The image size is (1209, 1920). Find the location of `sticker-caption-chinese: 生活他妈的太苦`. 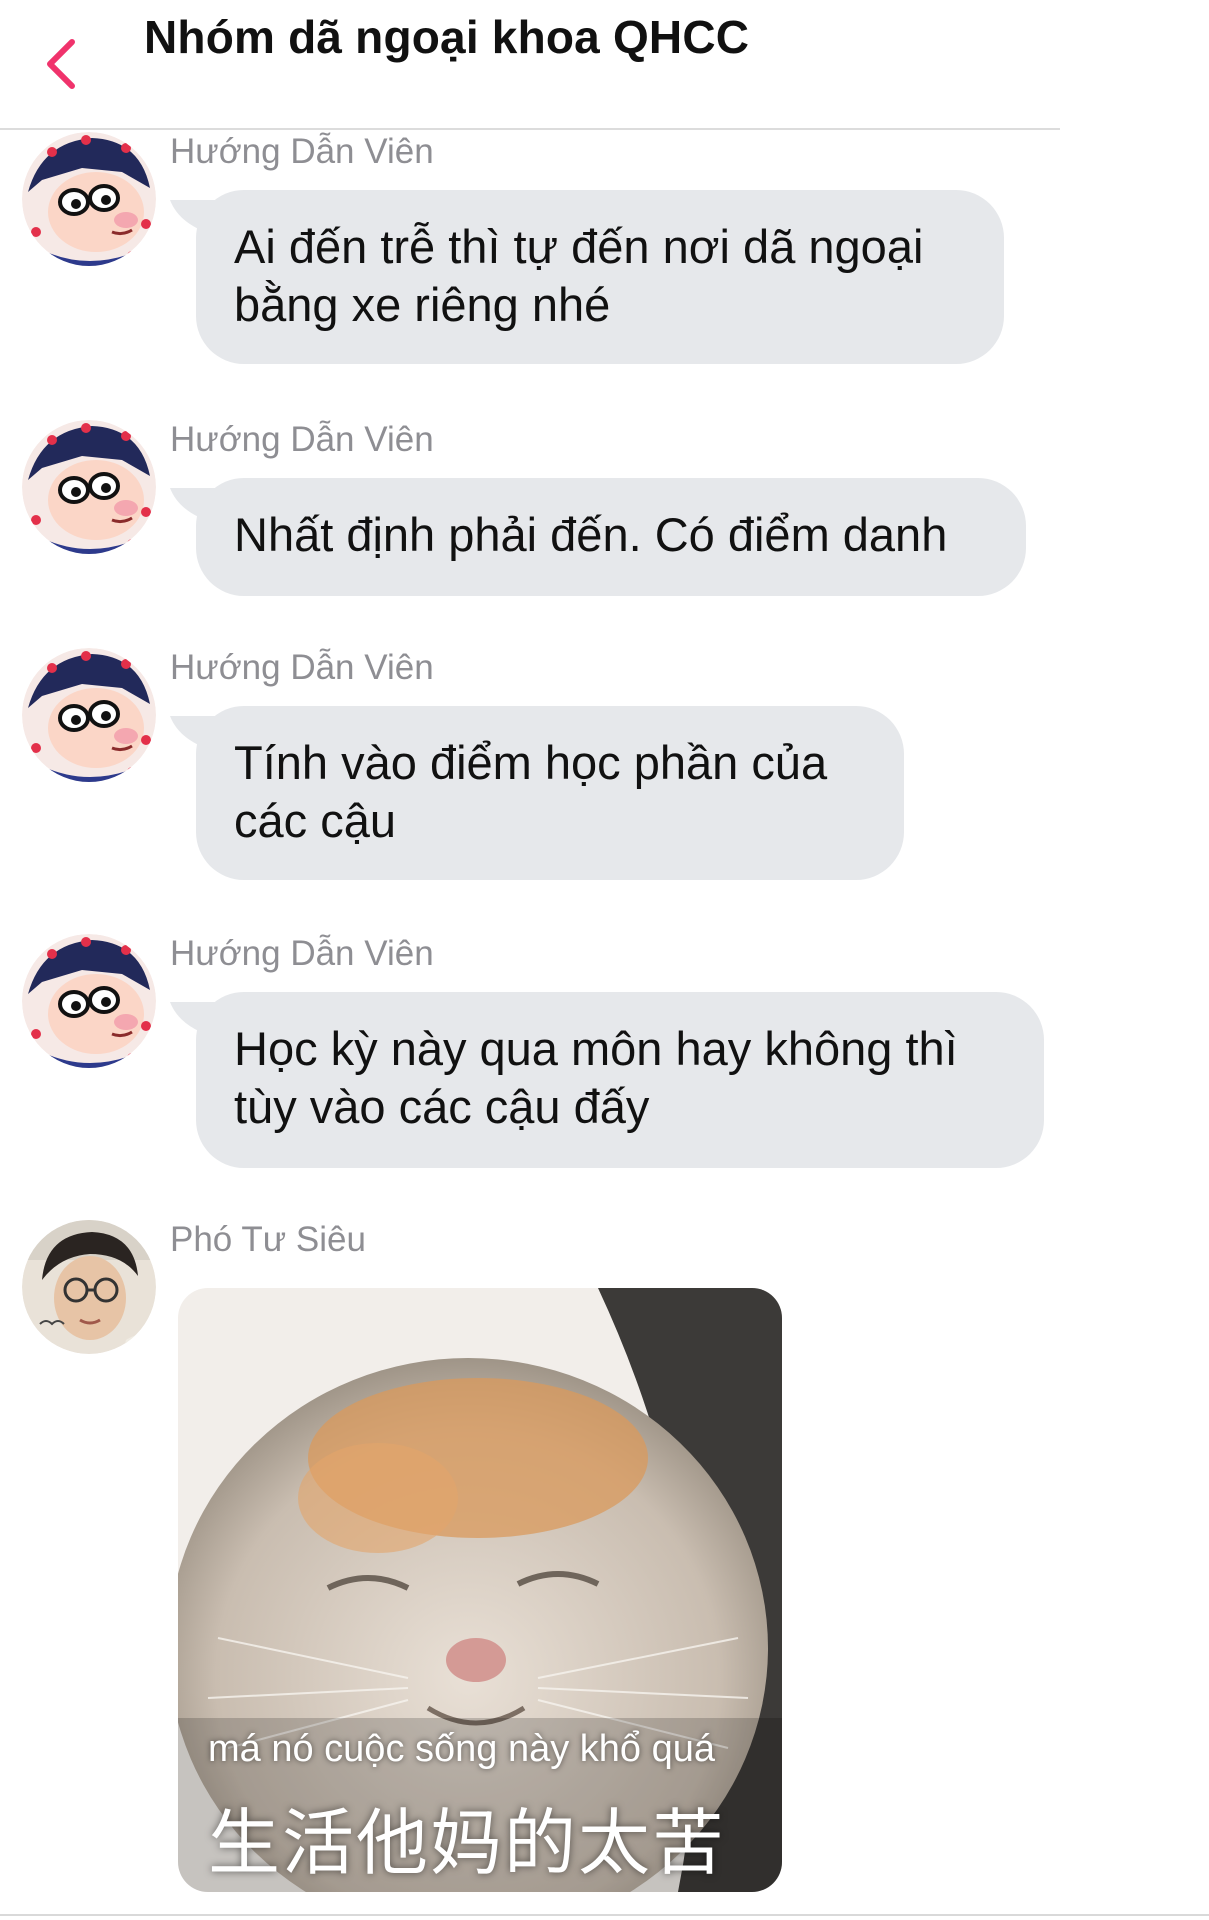

sticker-caption-chinese: 生活他妈的太苦 is located at coordinates (467, 1844).